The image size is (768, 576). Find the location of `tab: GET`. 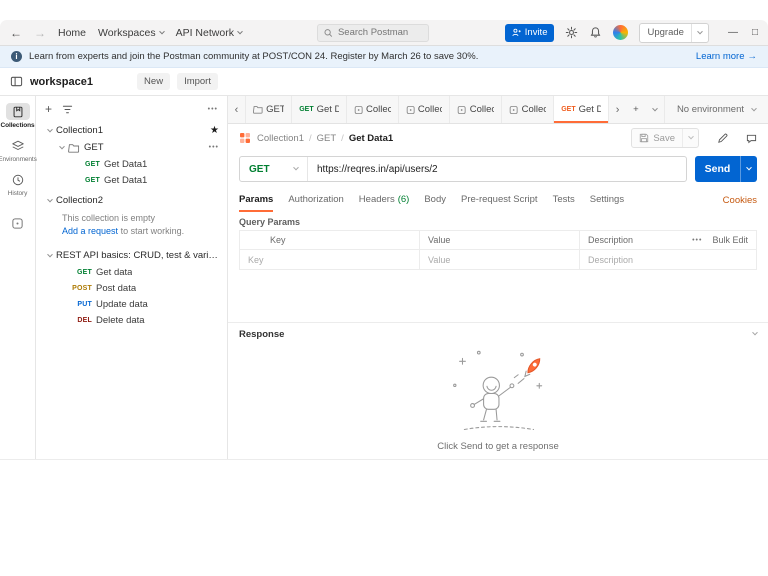

tab: GET is located at coordinates (269, 109).